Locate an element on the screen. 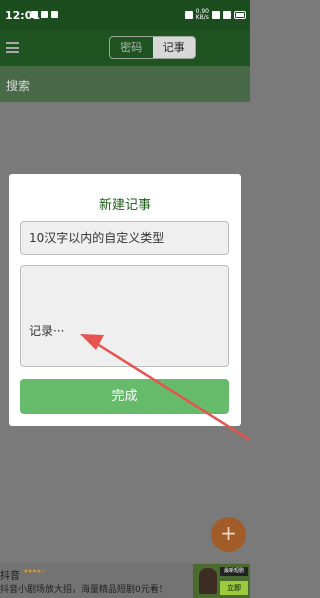 Image resolution: width=320 pixels, height=598 pixels. status-right-icons: 0.90 KB/s is located at coordinates (215, 14).